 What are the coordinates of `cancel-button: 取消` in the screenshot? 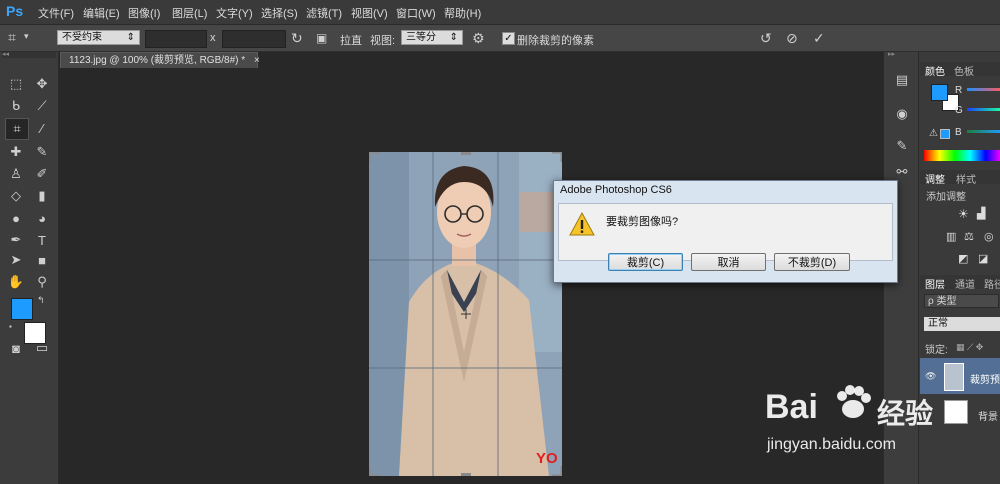 It's located at (728, 262).